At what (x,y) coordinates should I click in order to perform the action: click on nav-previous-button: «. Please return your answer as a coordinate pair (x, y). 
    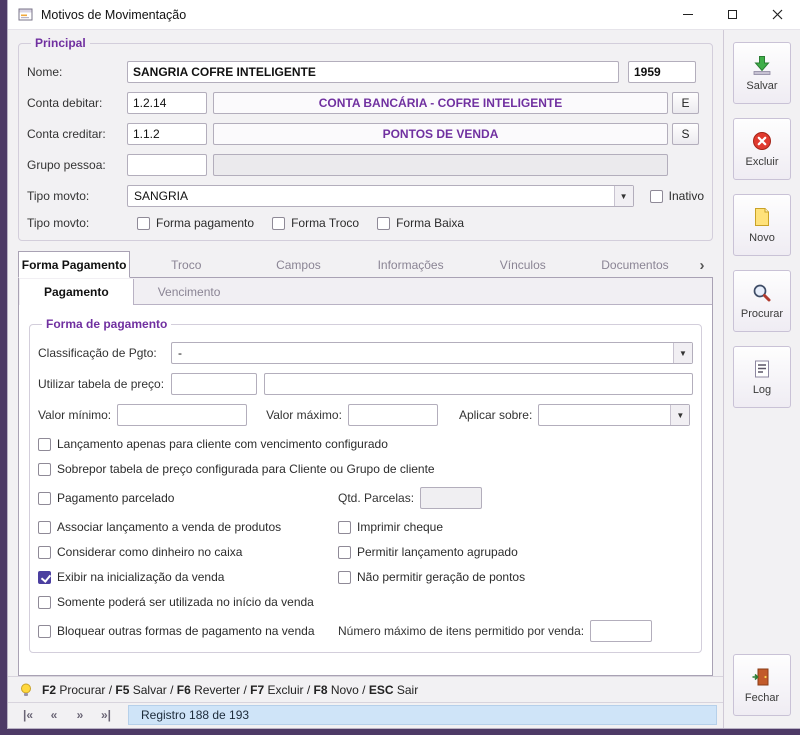
    Looking at the image, I should click on (54, 715).